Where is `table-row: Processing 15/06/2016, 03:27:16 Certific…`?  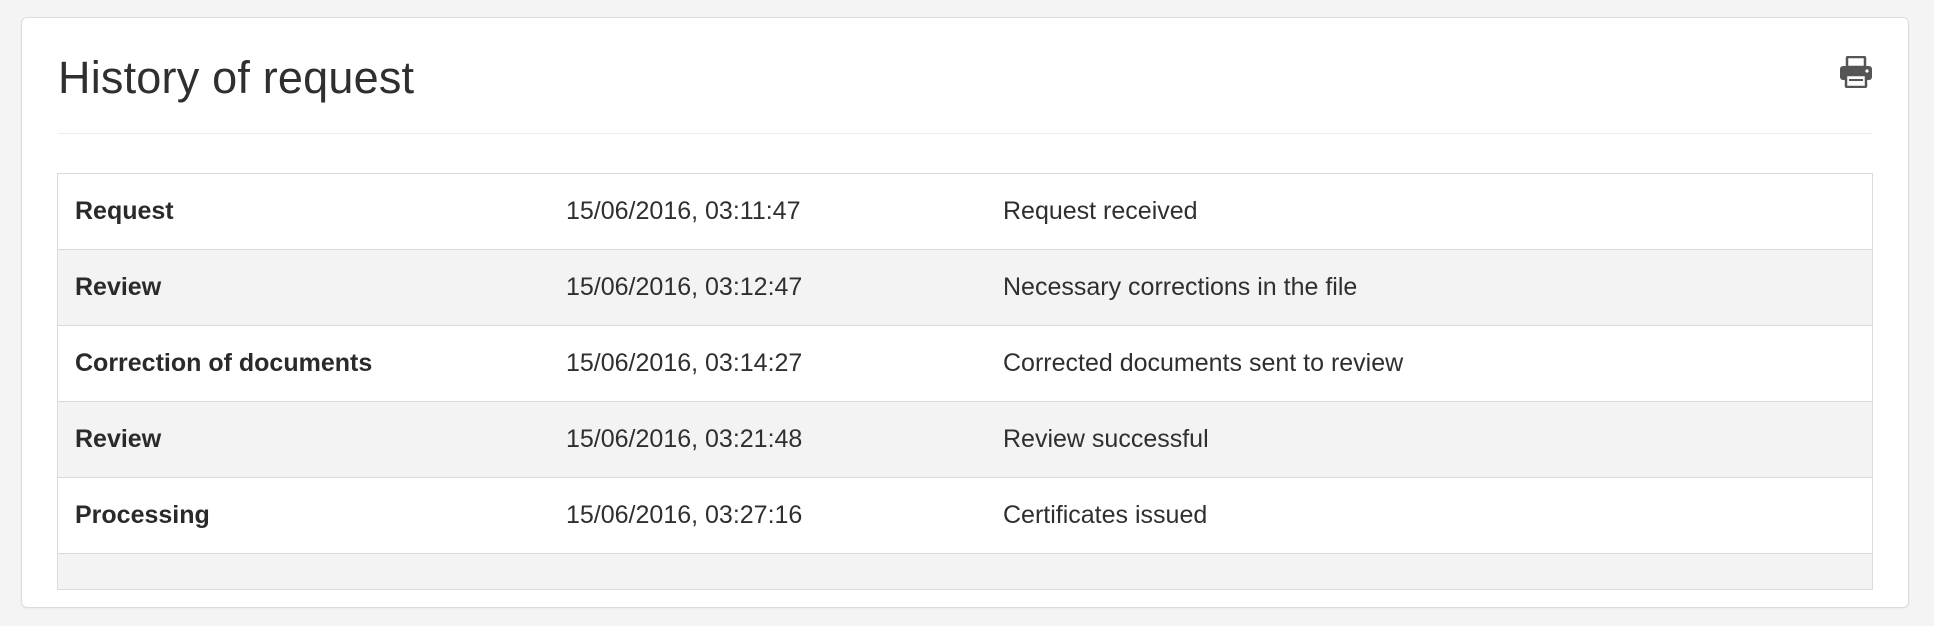 table-row: Processing 15/06/2016, 03:27:16 Certific… is located at coordinates (965, 515).